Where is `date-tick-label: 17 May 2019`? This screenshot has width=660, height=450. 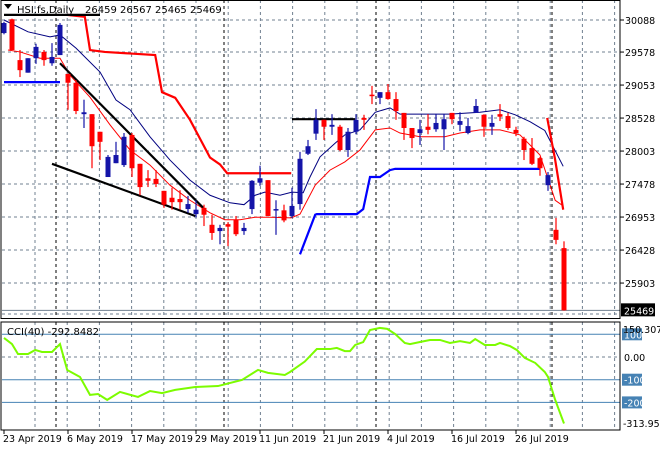 date-tick-label: 17 May 2019 is located at coordinates (162, 439).